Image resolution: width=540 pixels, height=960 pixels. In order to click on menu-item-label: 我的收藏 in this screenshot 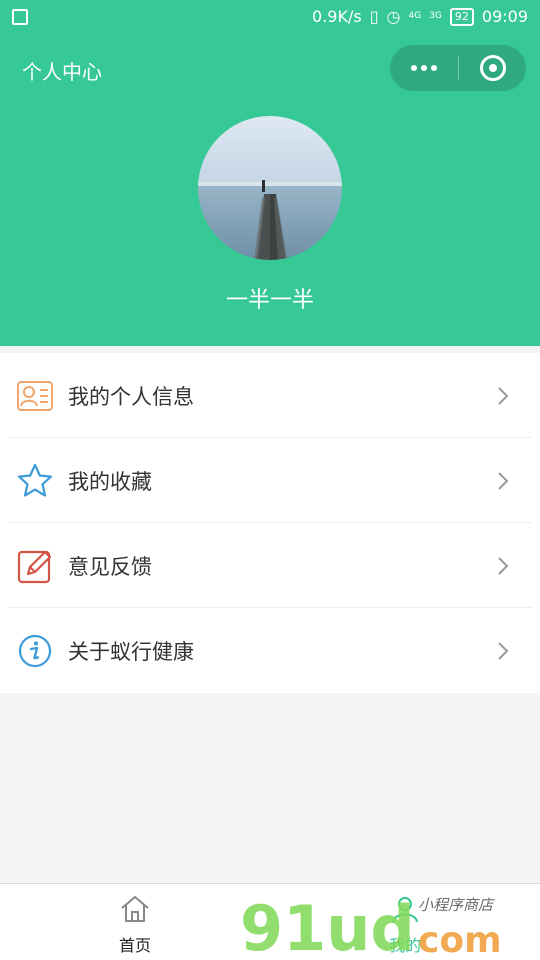, I will do `click(110, 481)`.